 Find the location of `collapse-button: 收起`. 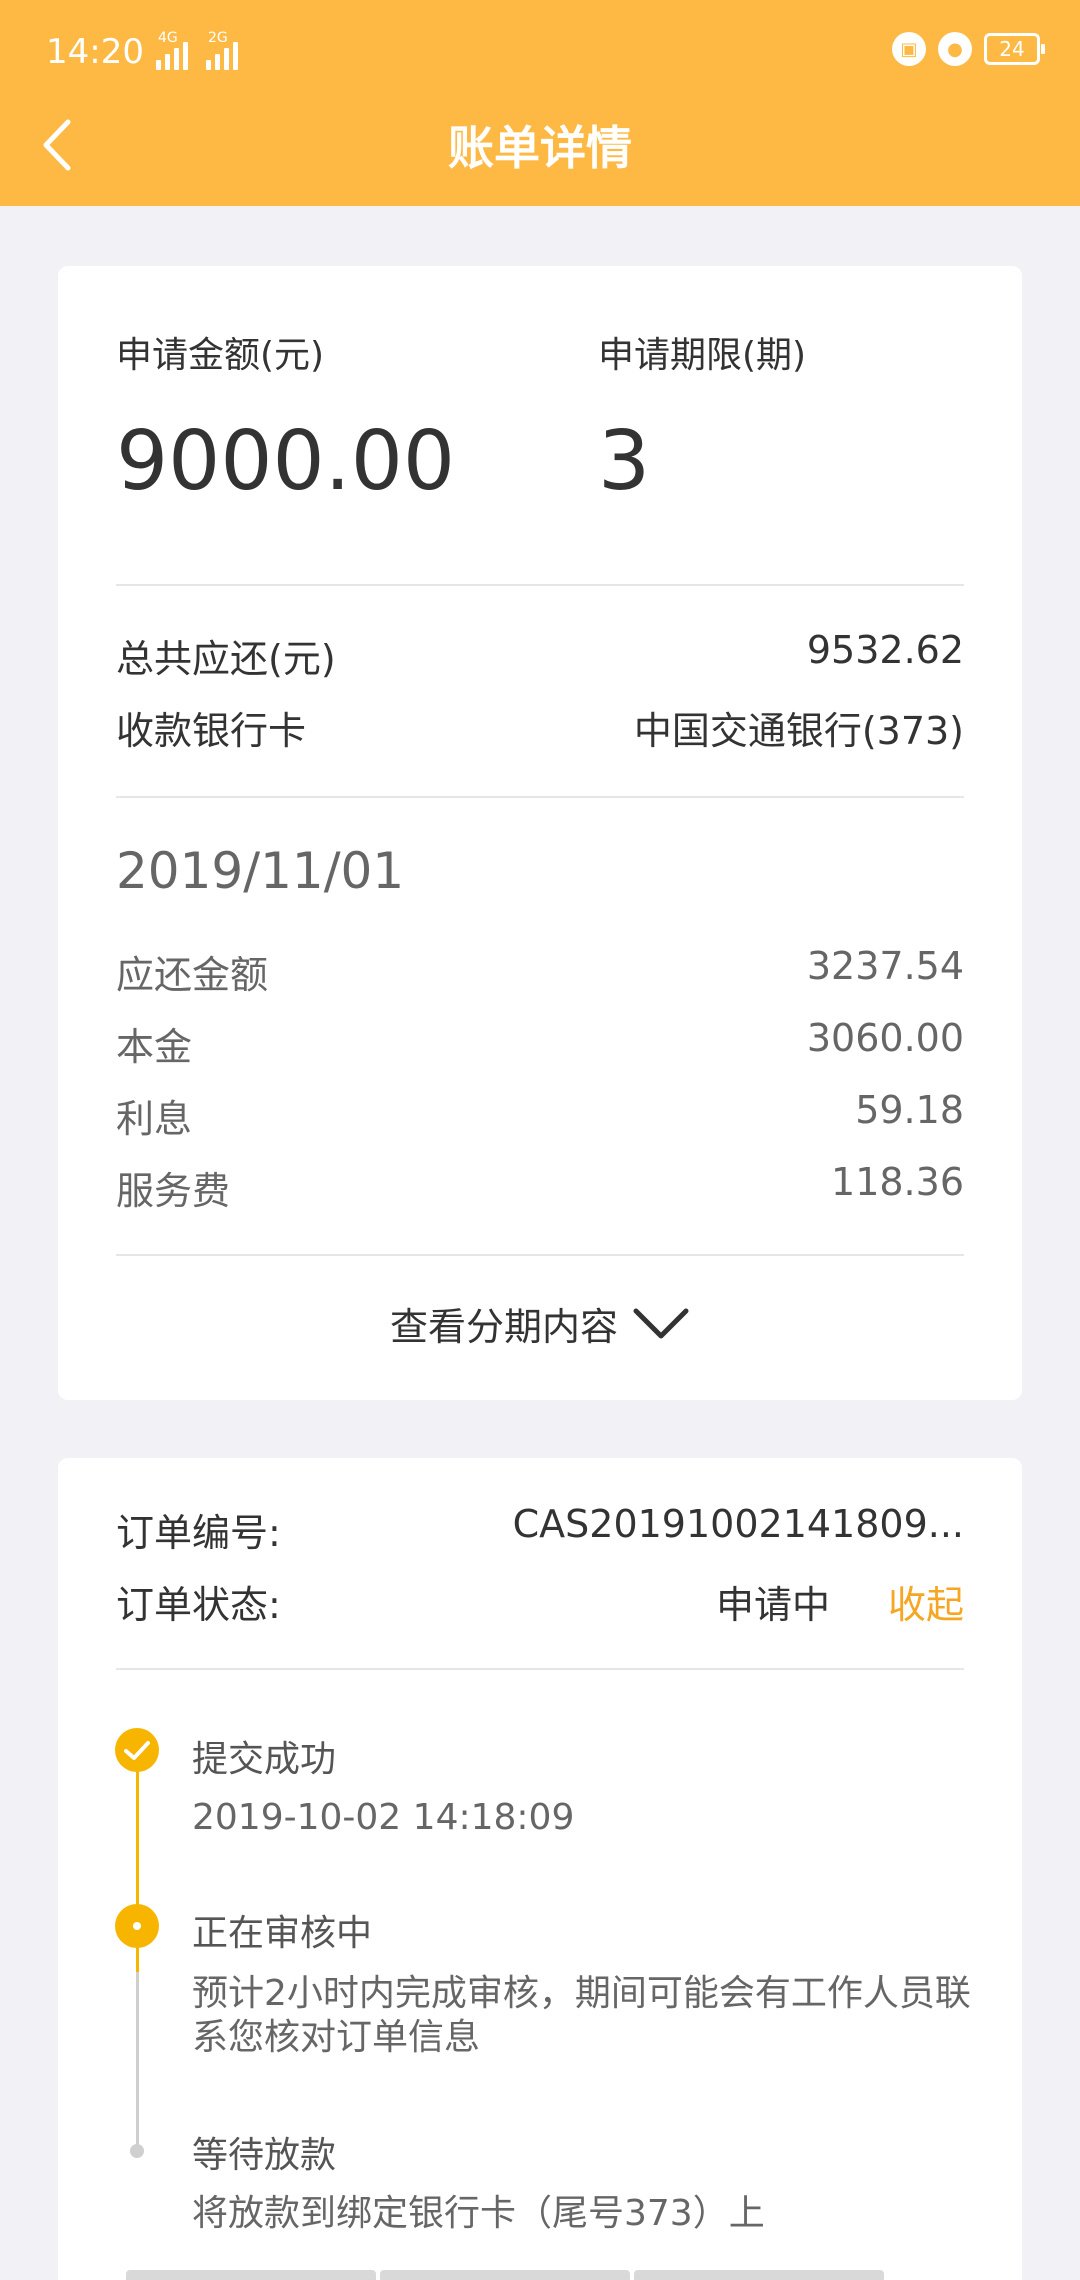

collapse-button: 收起 is located at coordinates (926, 1601).